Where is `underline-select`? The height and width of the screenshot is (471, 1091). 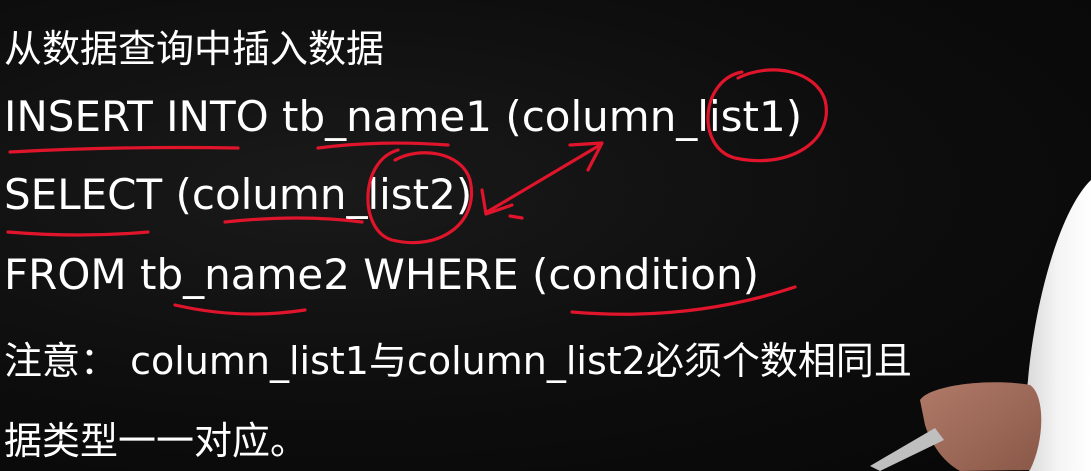 underline-select is located at coordinates (78, 233).